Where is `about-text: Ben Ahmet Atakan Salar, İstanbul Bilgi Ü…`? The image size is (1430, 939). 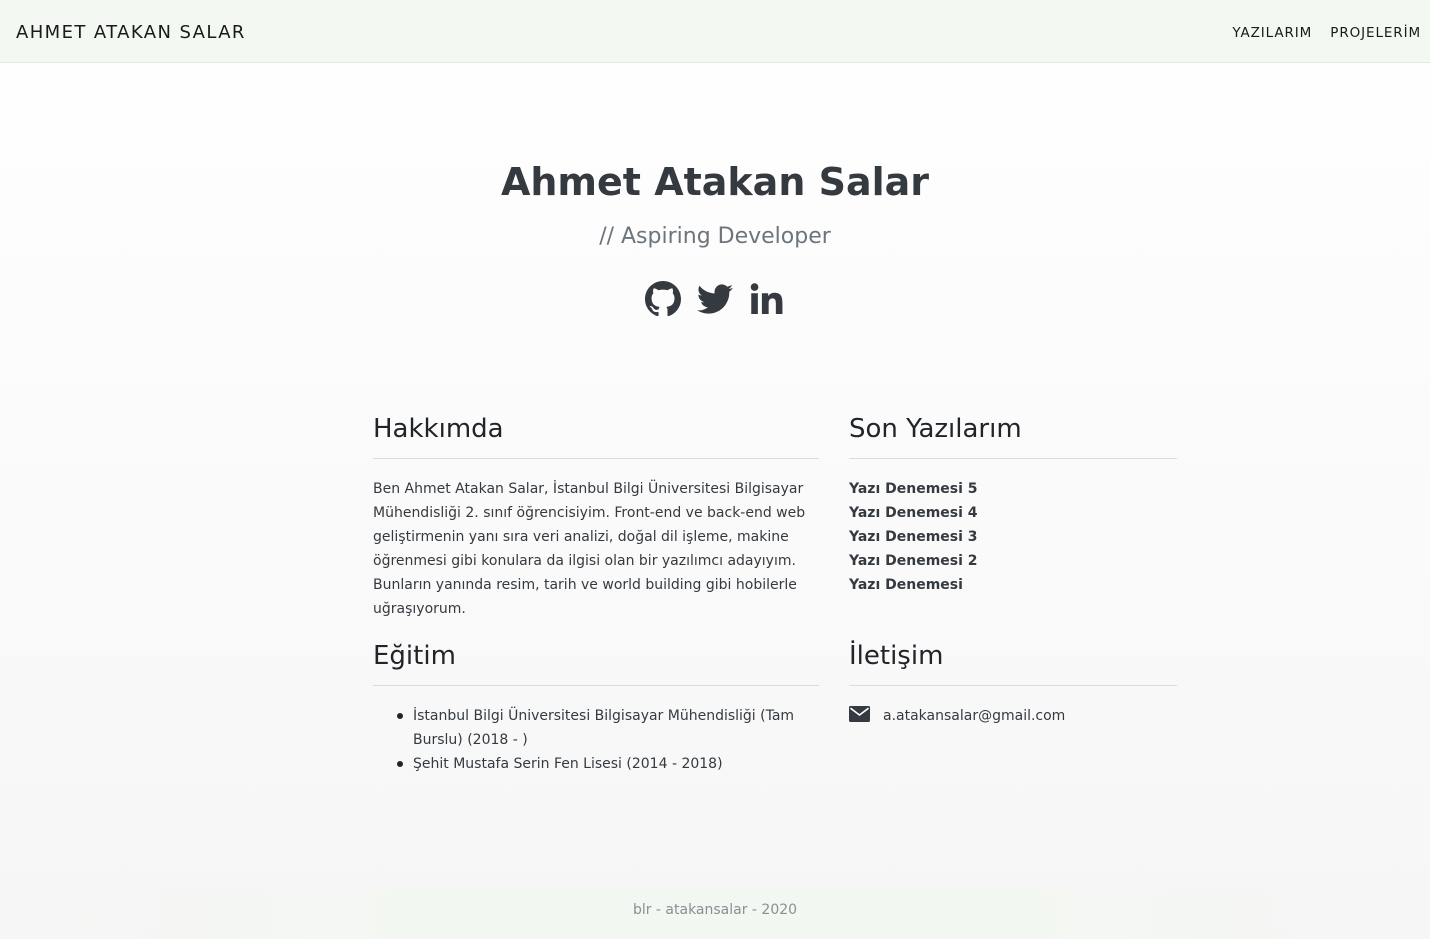 about-text: Ben Ahmet Atakan Salar, İstanbul Bilgi Ü… is located at coordinates (589, 549).